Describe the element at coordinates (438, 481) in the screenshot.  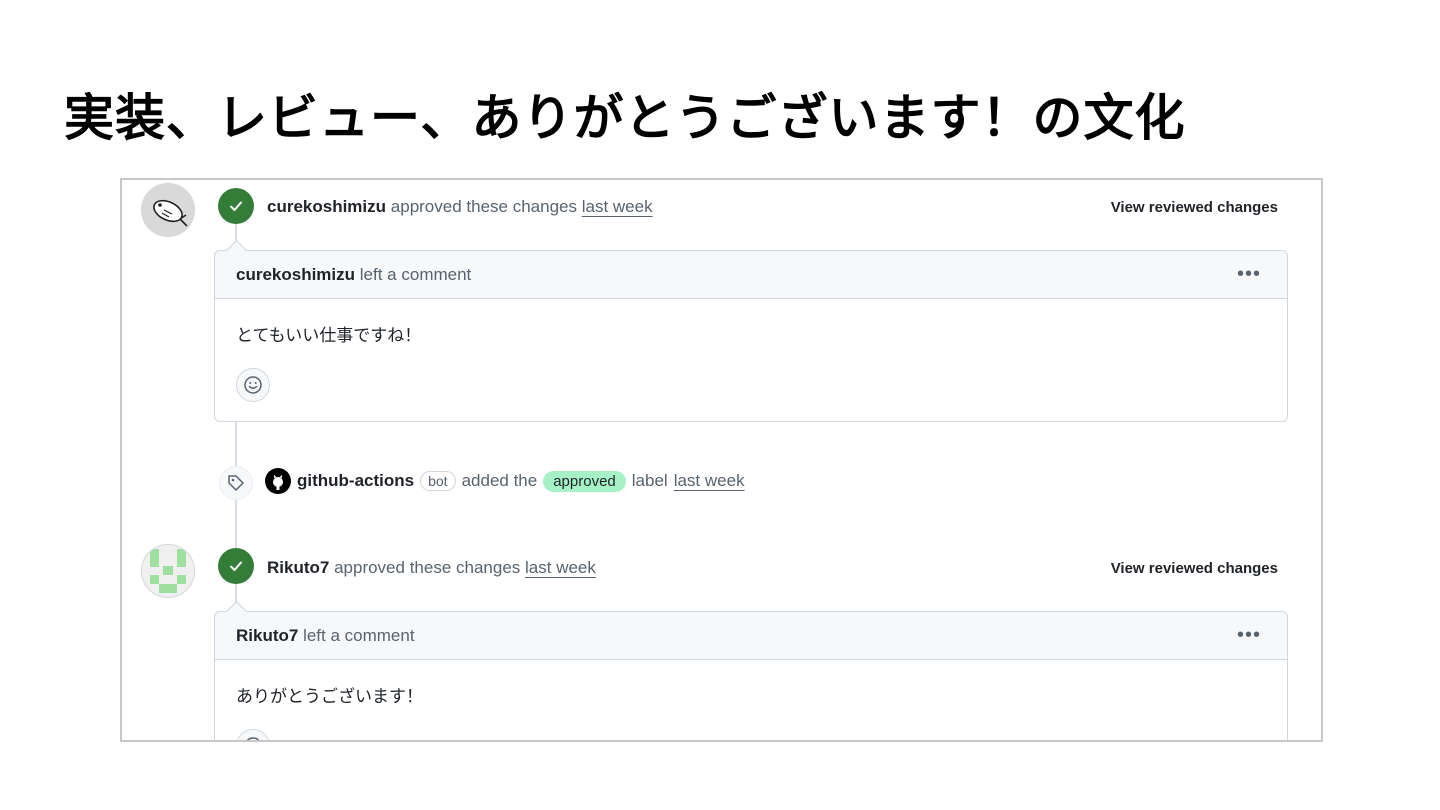
I see `bot-badge: bot` at that location.